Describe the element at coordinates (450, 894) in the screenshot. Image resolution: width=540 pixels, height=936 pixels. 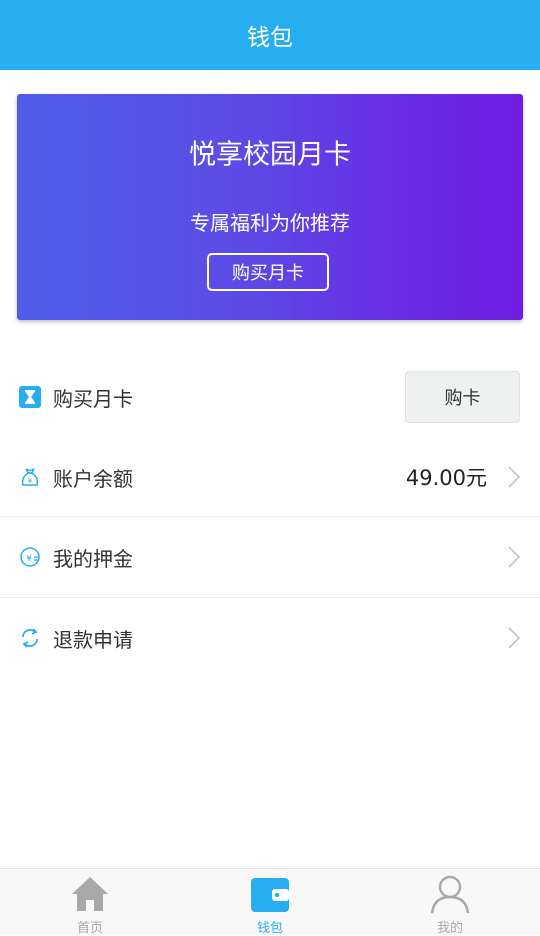
I see `user-icon` at that location.